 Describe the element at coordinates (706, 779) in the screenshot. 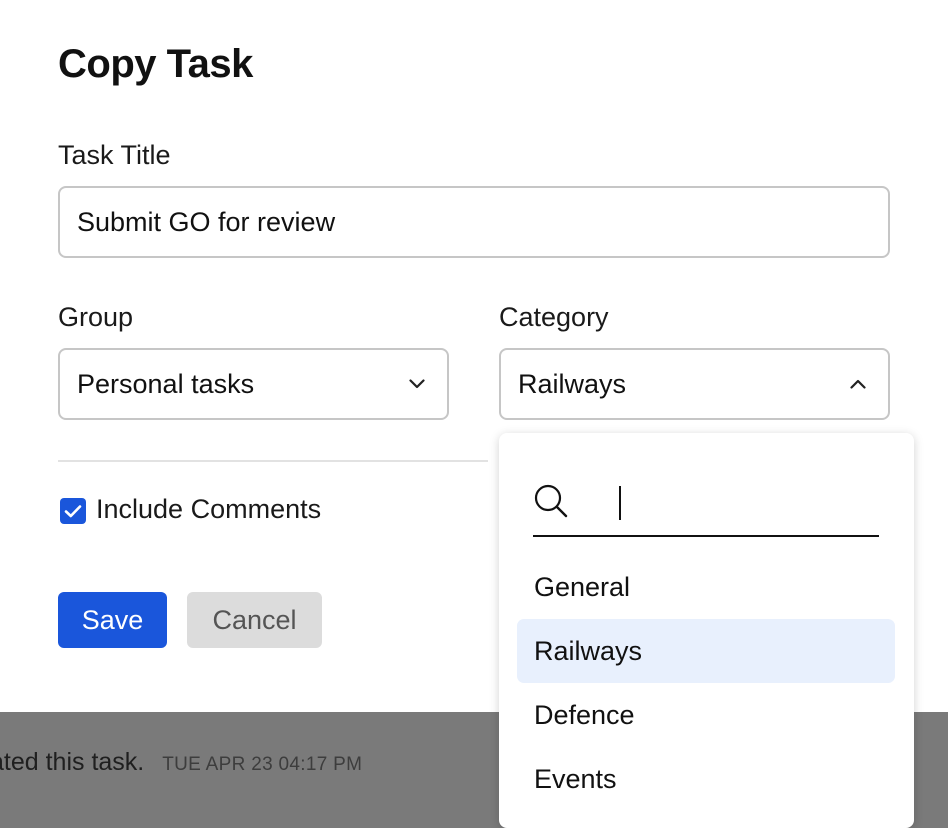

I see `dropdown-item-events: Events` at that location.